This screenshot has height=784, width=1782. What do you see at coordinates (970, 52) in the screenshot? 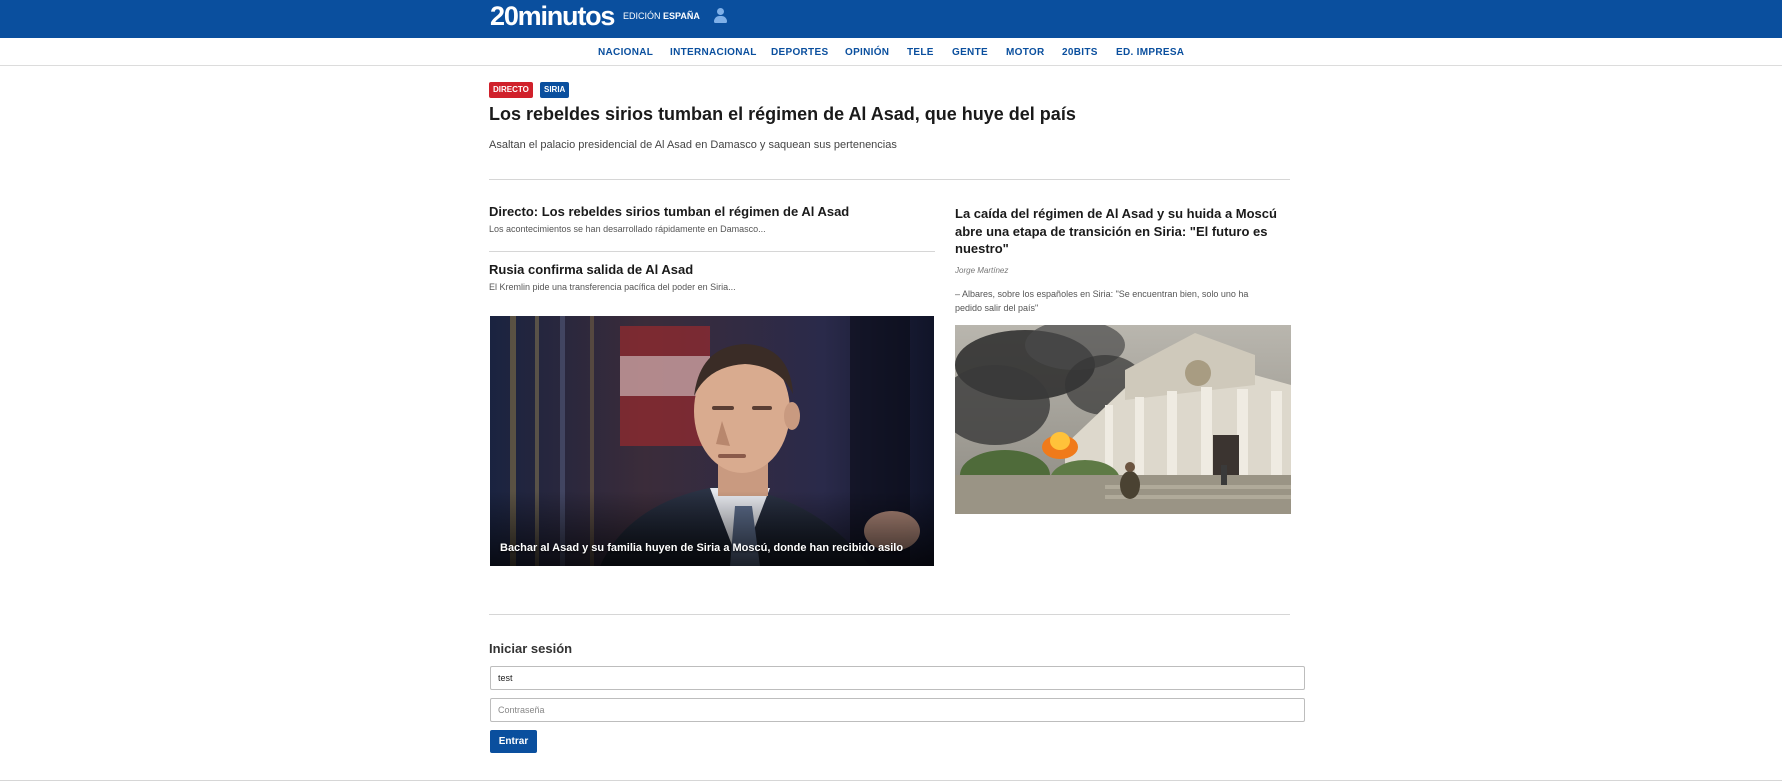
I see `nav-item-gente: GENTE` at bounding box center [970, 52].